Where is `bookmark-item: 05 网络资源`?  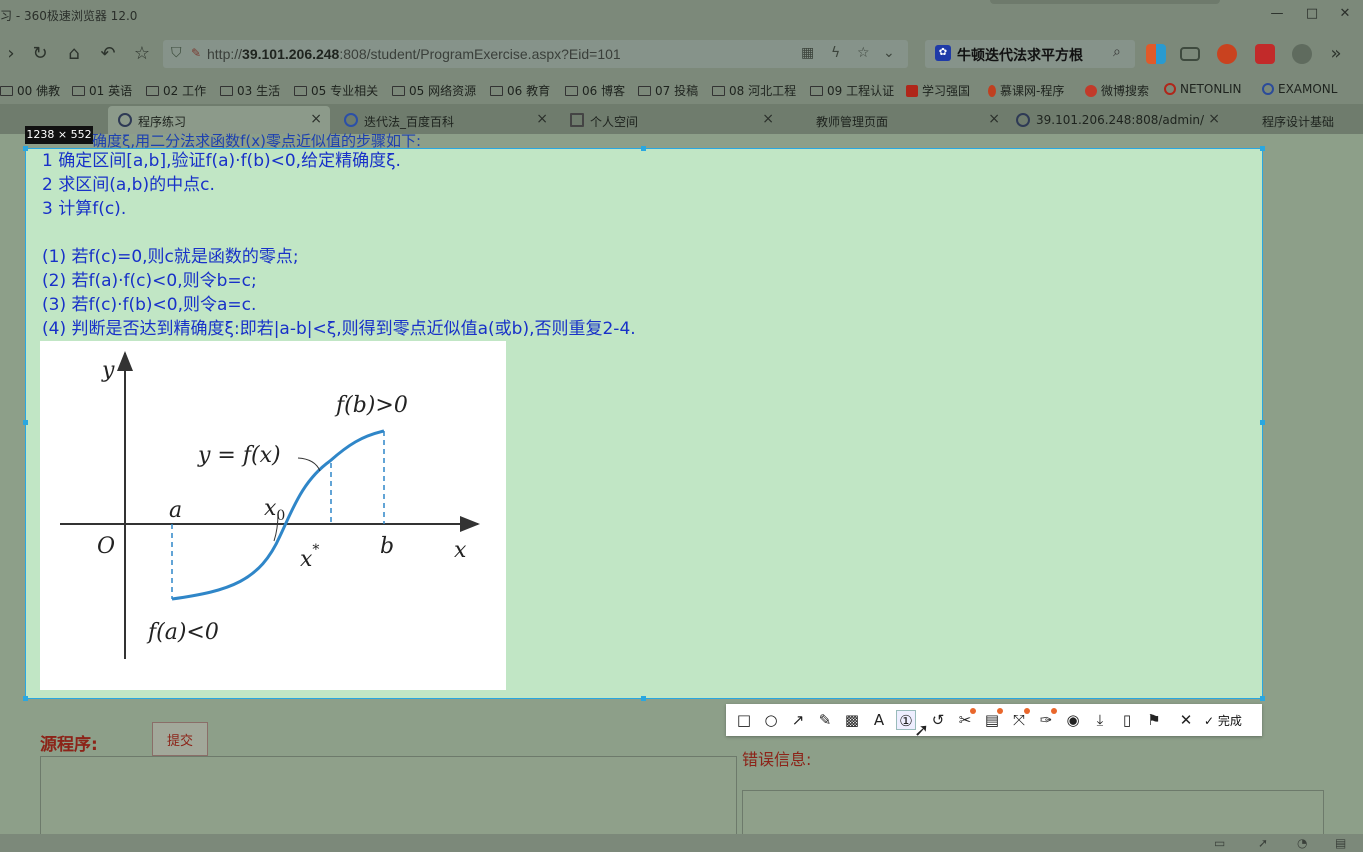
bookmark-item: 05 网络资源 is located at coordinates (434, 90).